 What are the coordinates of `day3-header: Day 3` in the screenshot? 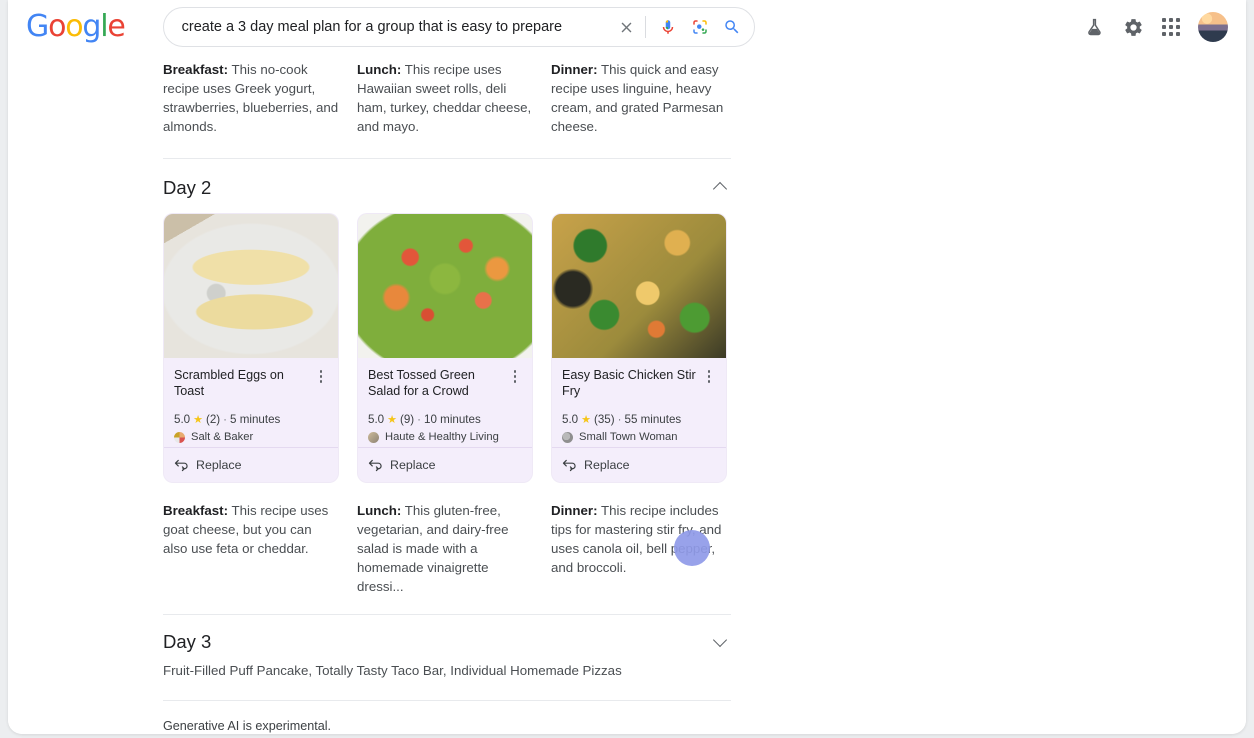 It's located at (447, 642).